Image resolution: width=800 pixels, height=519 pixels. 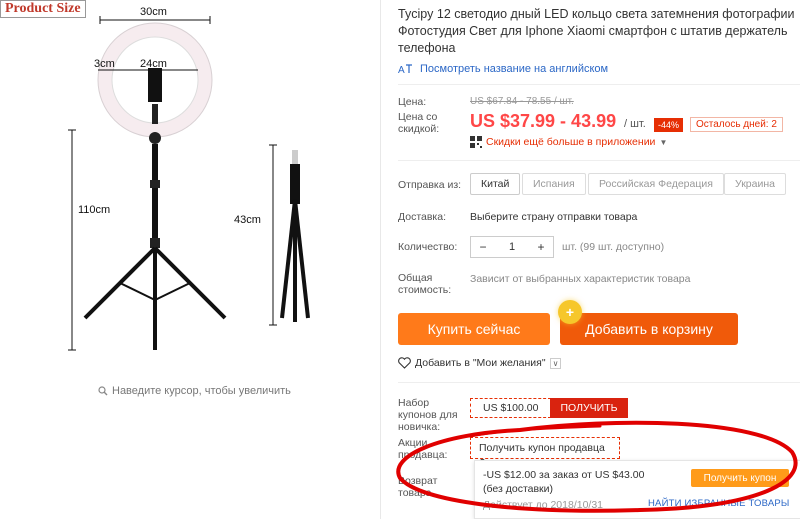 I want to click on ship-option-russia: Российская Федерация, so click(x=656, y=184).